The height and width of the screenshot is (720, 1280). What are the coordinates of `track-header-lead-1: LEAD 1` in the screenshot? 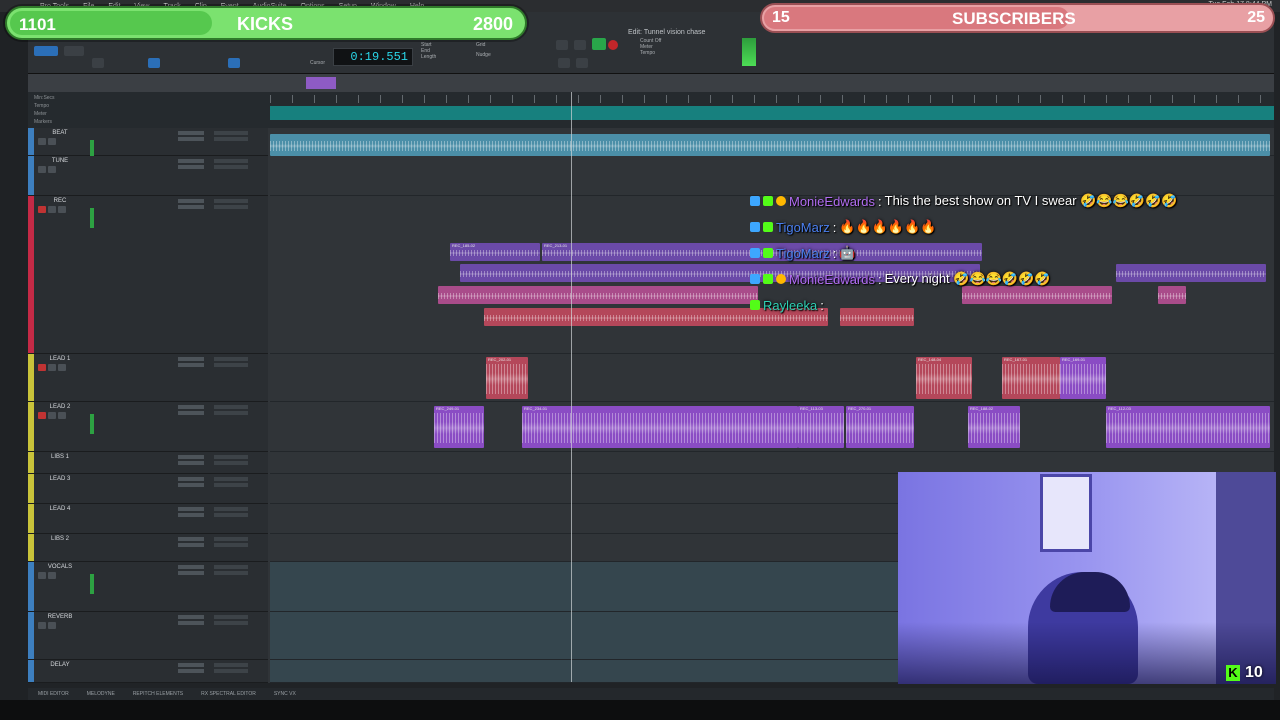 It's located at (148, 378).